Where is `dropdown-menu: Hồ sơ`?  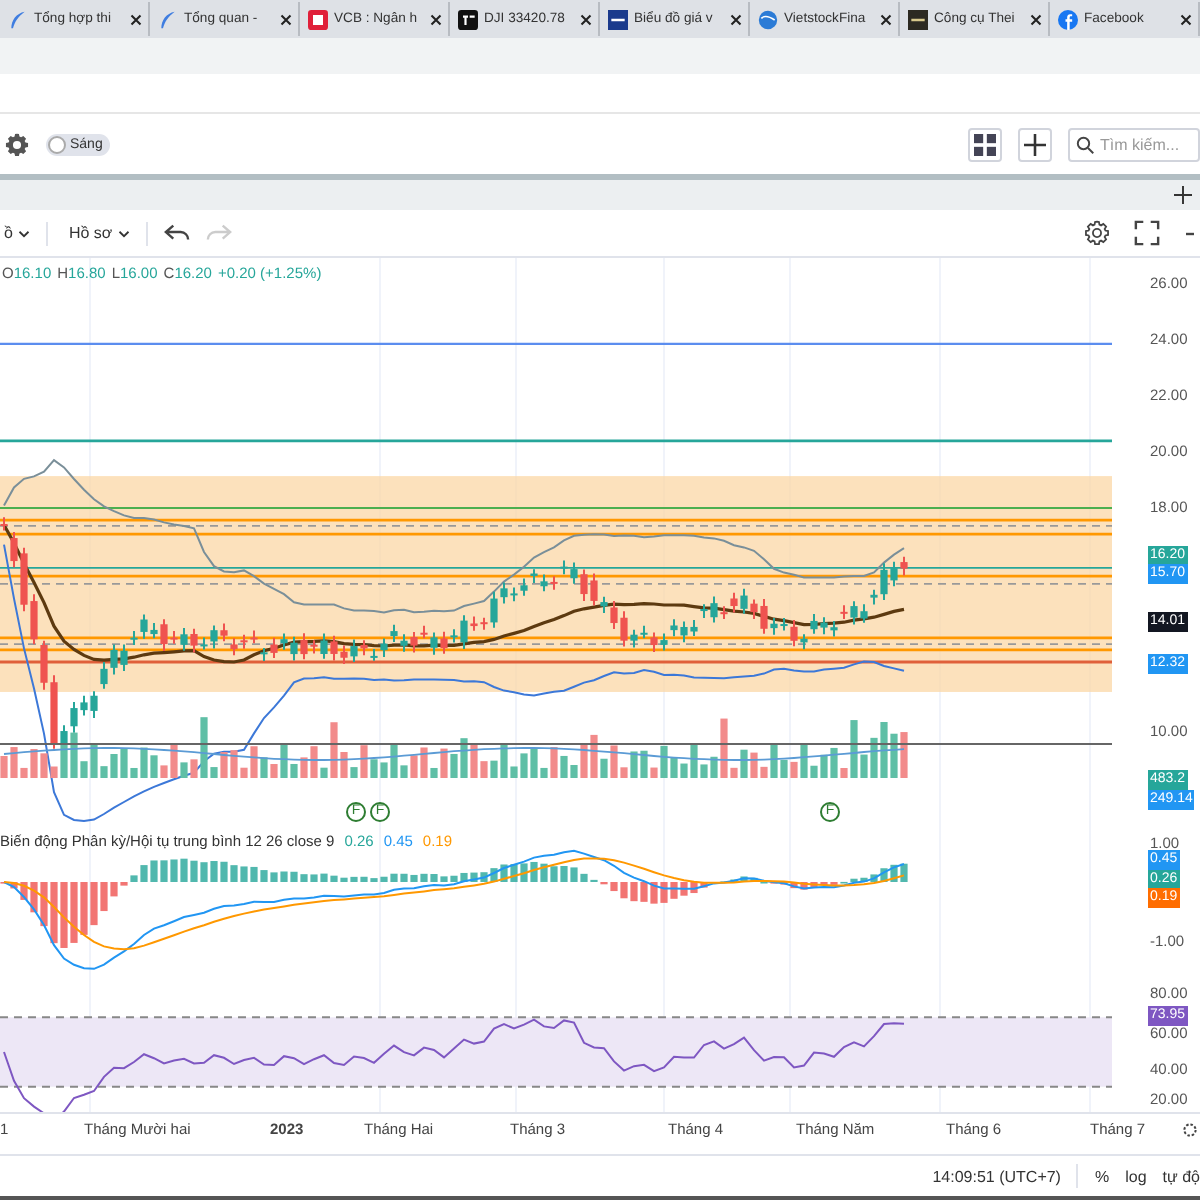
dropdown-menu: Hồ sơ is located at coordinates (97, 233).